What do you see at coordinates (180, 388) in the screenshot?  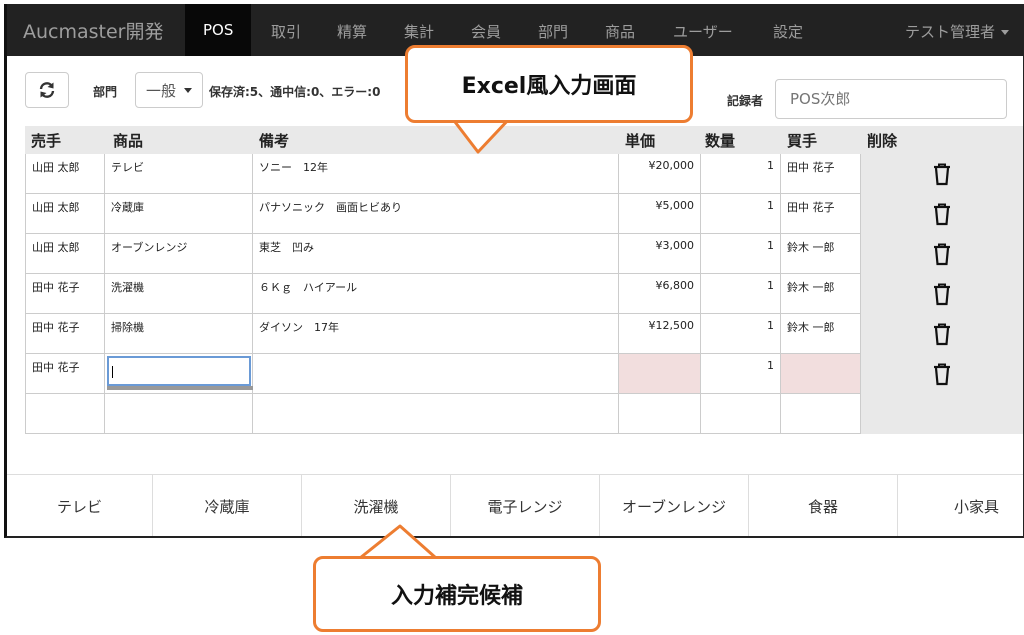 I see `active-cell-shadow` at bounding box center [180, 388].